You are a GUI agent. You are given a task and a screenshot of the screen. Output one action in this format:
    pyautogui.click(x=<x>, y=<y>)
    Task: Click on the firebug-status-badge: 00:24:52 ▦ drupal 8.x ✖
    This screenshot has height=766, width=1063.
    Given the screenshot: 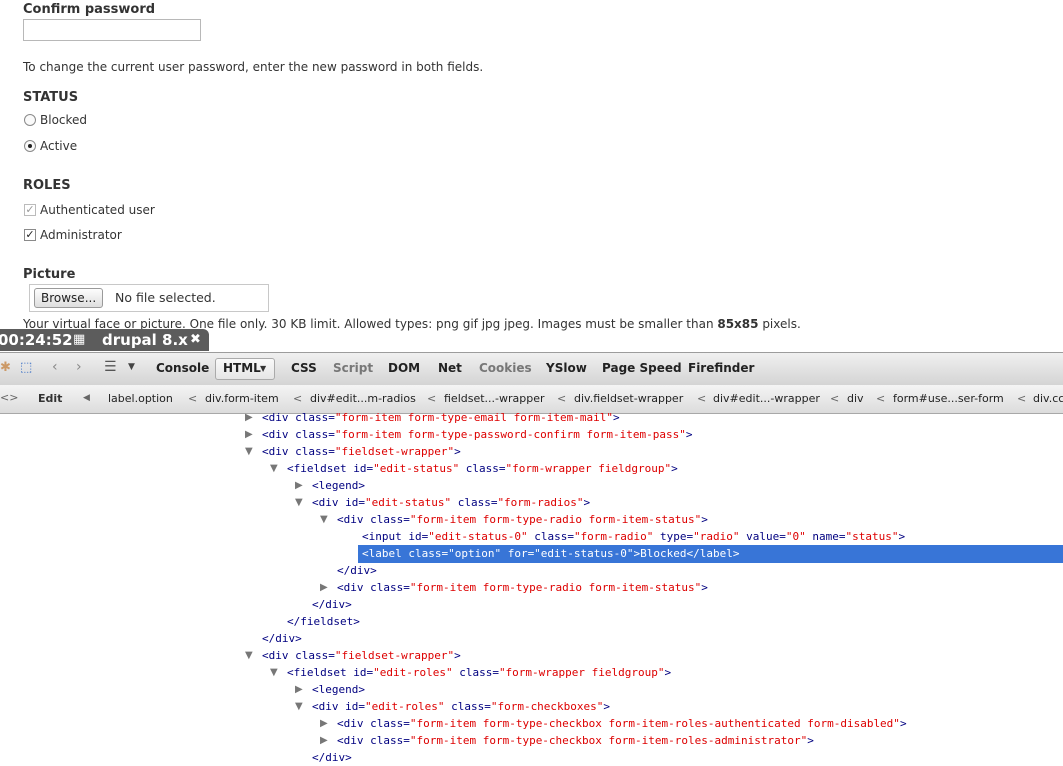 What is the action you would take?
    pyautogui.click(x=104, y=340)
    